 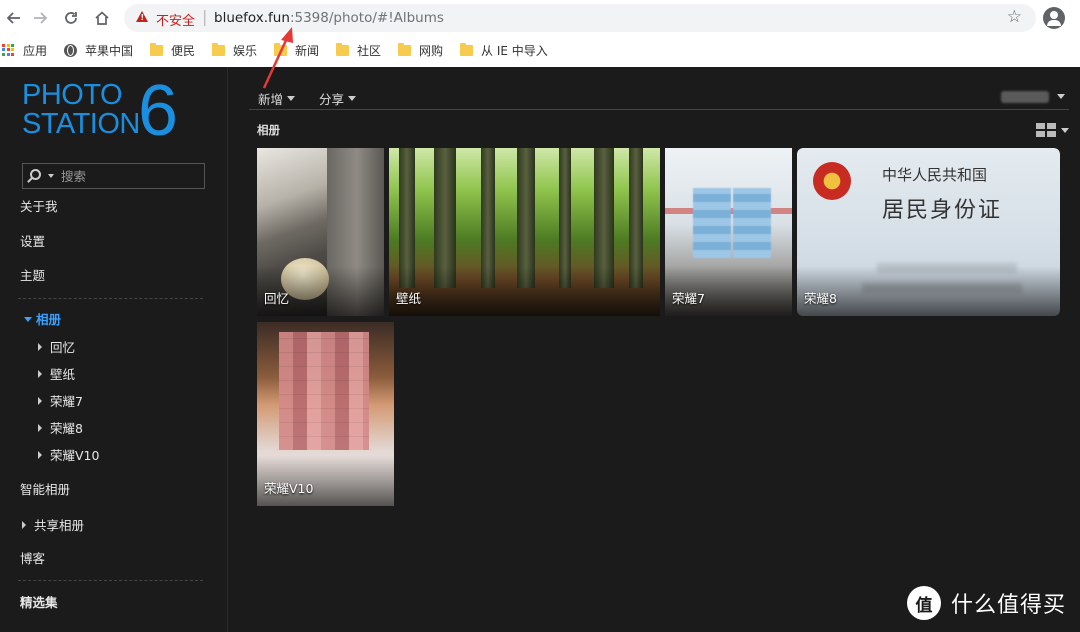 I want to click on sidebar-item-blog: 博客, so click(x=32, y=557).